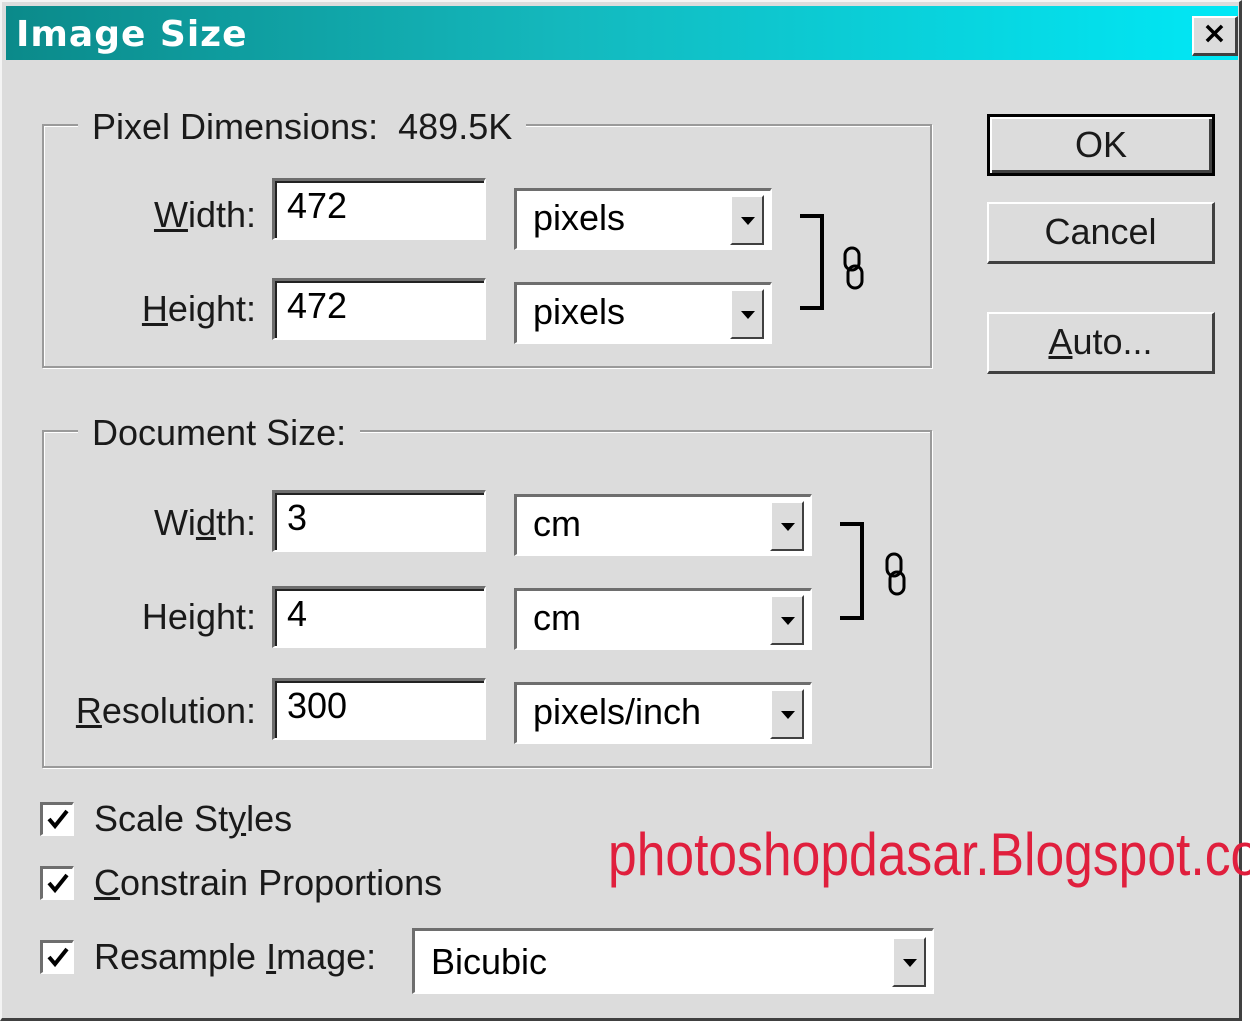 The image size is (1250, 1025). I want to click on resample-method-select: Bicubic, so click(673, 961).